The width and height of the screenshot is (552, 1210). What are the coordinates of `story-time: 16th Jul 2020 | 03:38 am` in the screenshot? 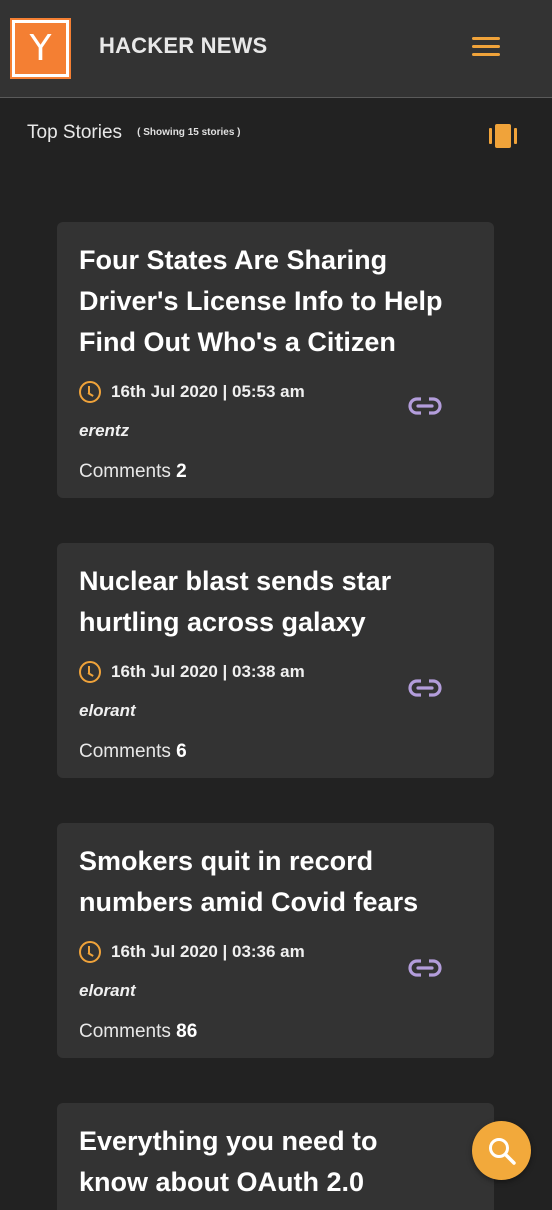 It's located at (208, 671).